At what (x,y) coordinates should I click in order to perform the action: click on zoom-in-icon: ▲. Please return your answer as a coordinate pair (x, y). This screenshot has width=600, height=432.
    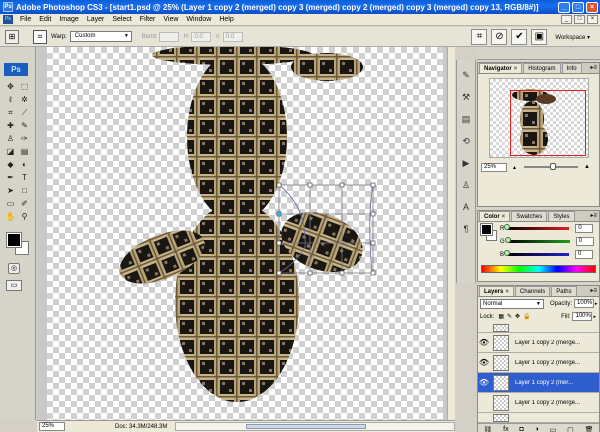
    Looking at the image, I should click on (587, 167).